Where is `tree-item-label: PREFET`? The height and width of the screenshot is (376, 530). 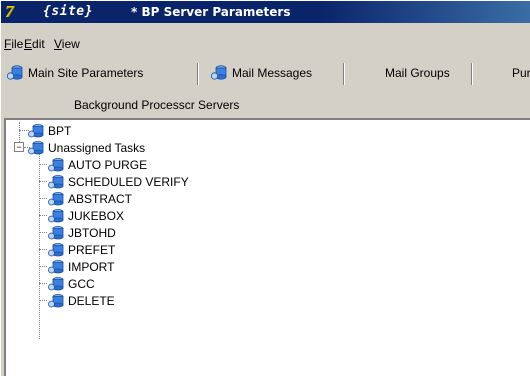 tree-item-label: PREFET is located at coordinates (92, 249).